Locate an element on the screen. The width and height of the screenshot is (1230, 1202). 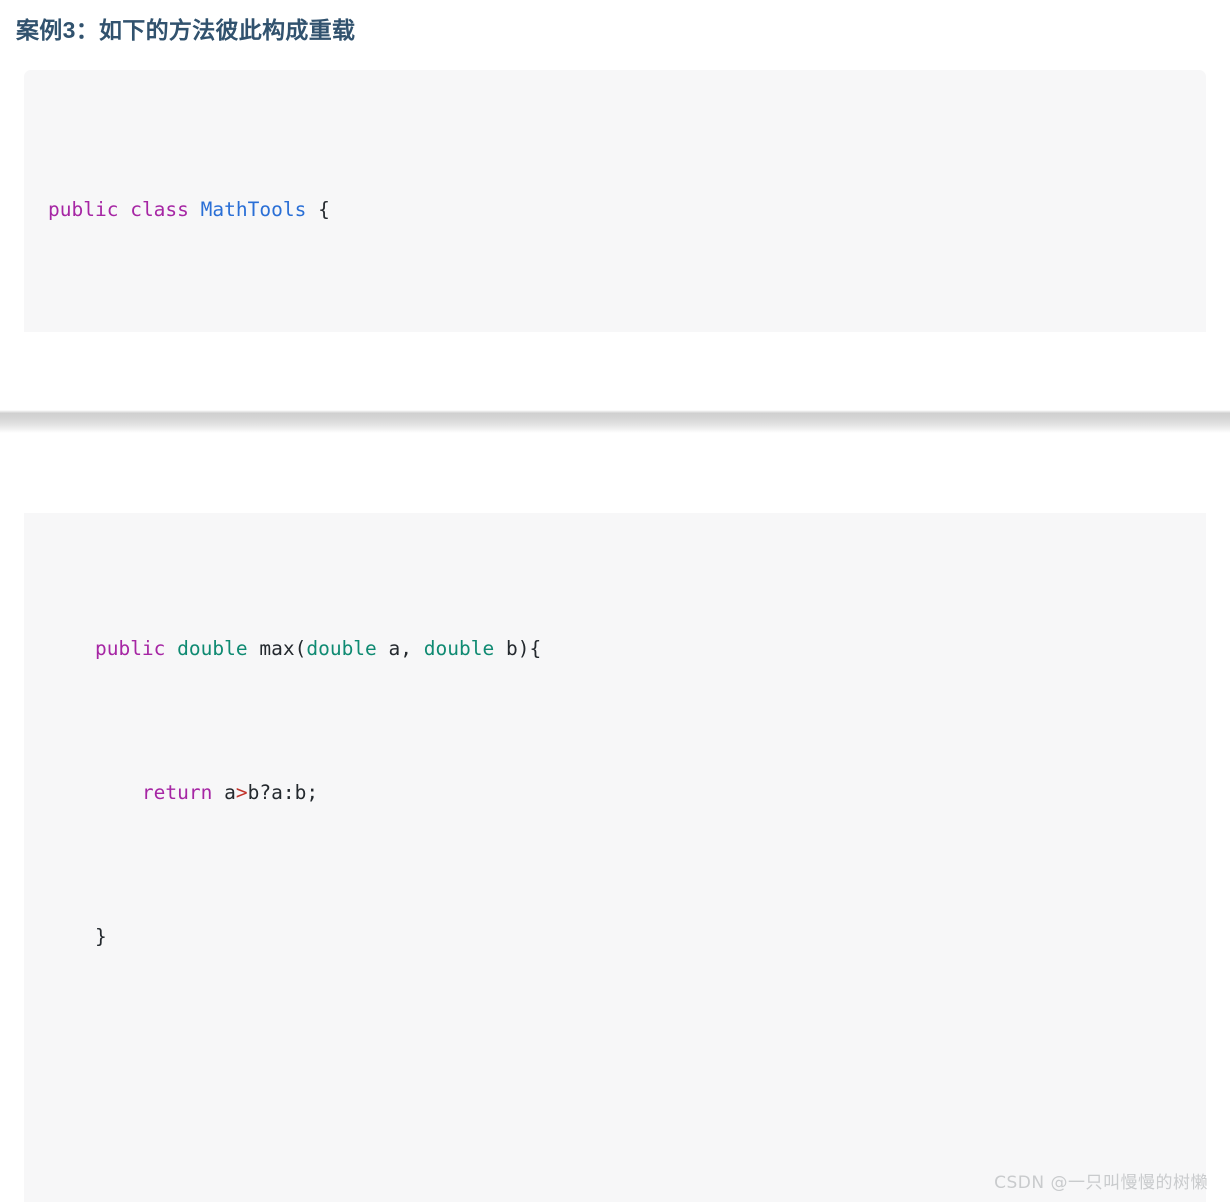
screenshot-stitch-seam is located at coordinates (615, 421).